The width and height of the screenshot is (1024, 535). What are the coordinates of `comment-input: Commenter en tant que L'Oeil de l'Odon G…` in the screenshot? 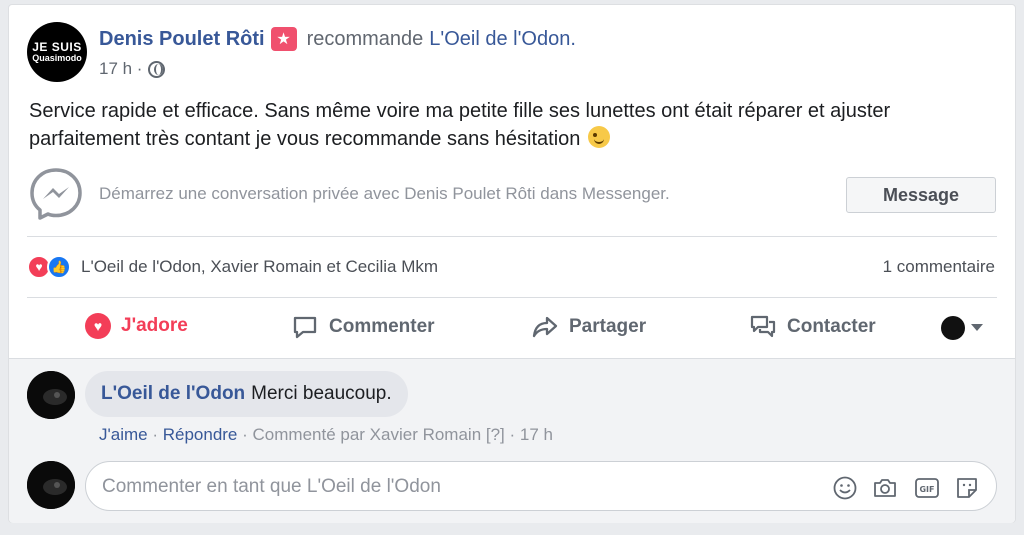 It's located at (541, 486).